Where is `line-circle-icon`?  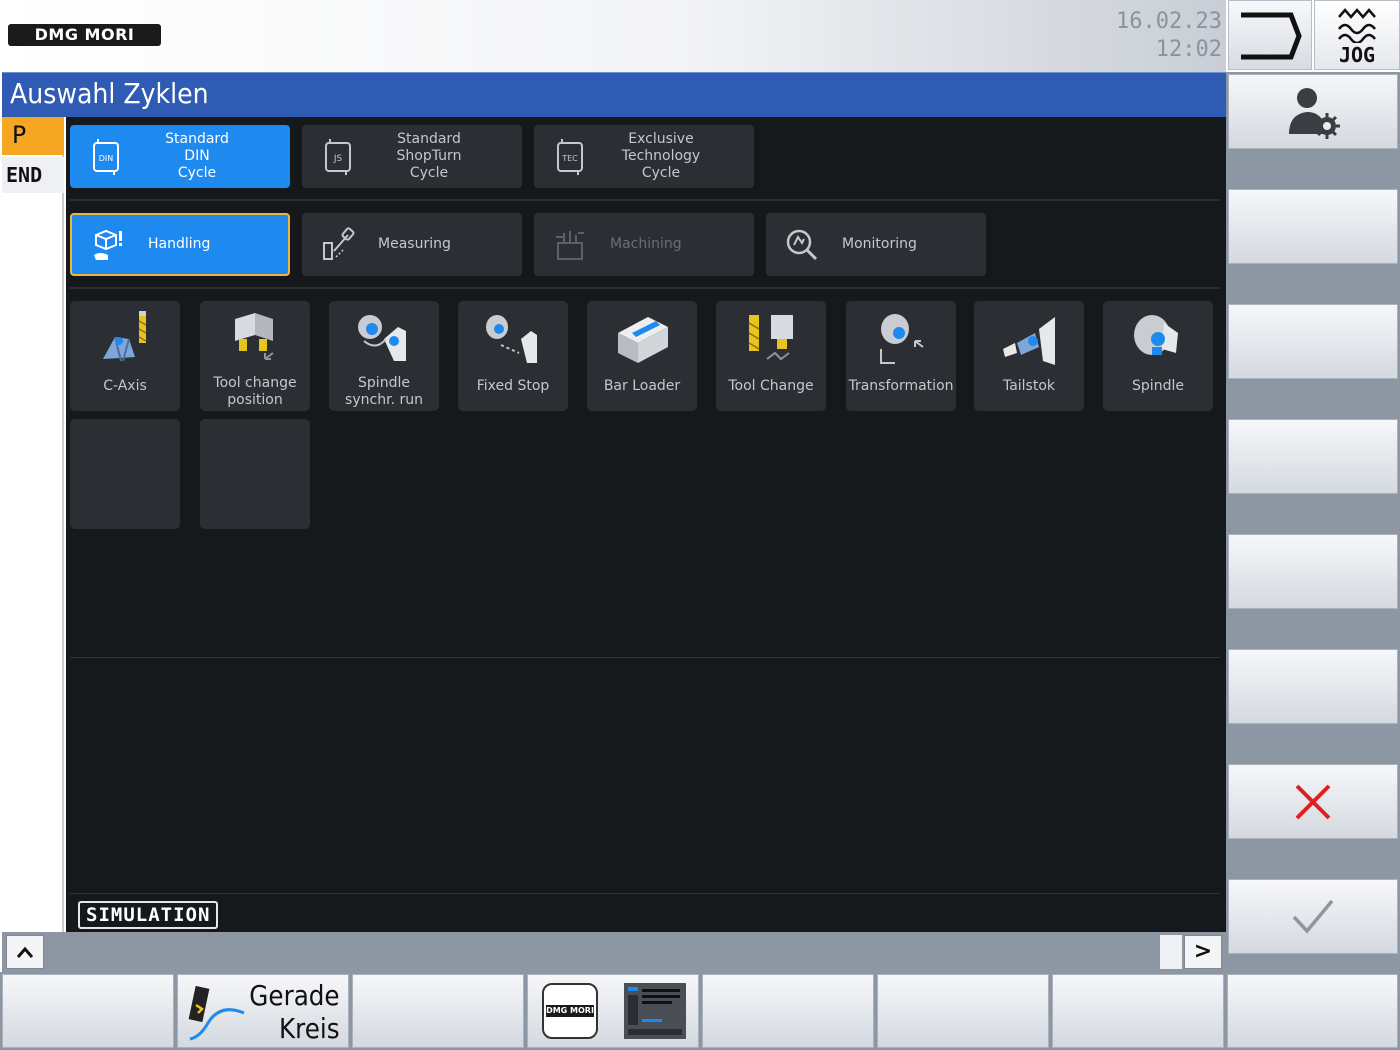
line-circle-icon is located at coordinates (216, 1013).